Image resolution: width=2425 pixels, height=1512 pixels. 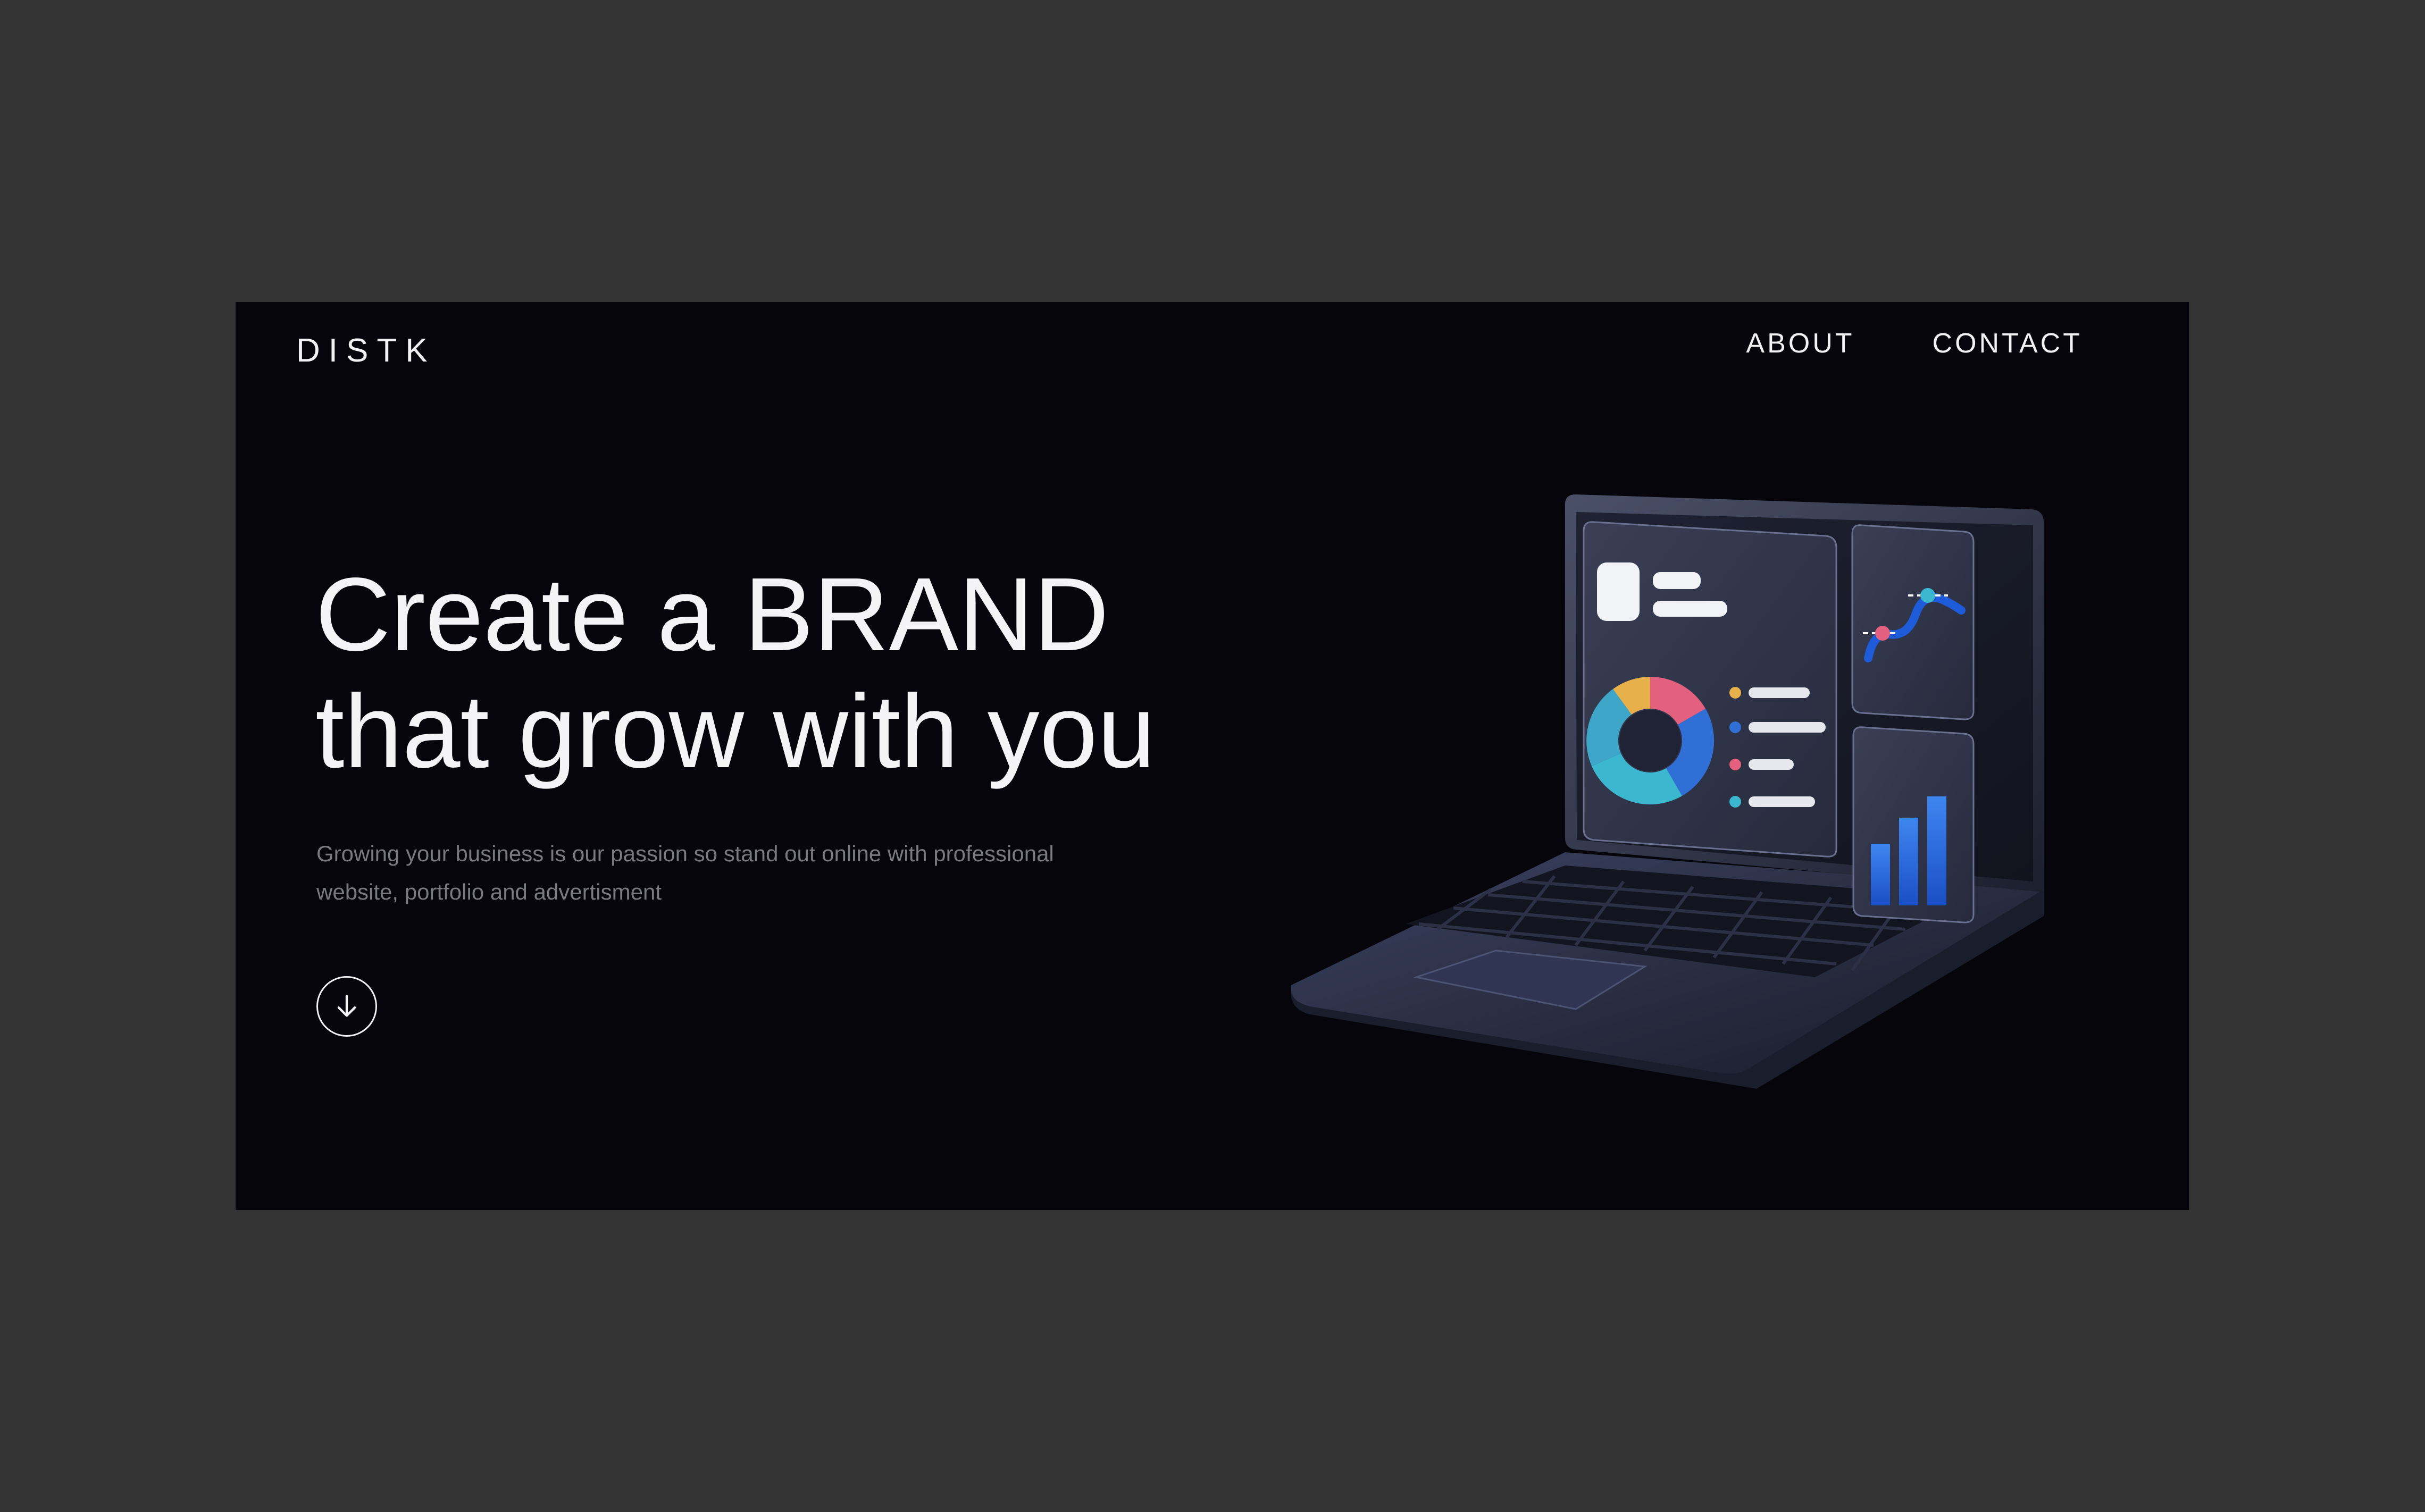 What do you see at coordinates (735, 731) in the screenshot?
I see `hero-title-line-2: that grow with you` at bounding box center [735, 731].